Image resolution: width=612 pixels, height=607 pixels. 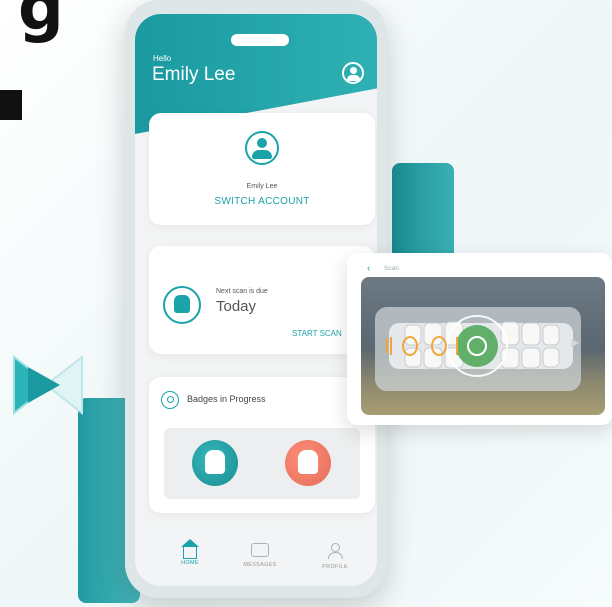 What do you see at coordinates (262, 169) in the screenshot?
I see `account-card: Emily Lee SWITCH ACCOUNT` at bounding box center [262, 169].